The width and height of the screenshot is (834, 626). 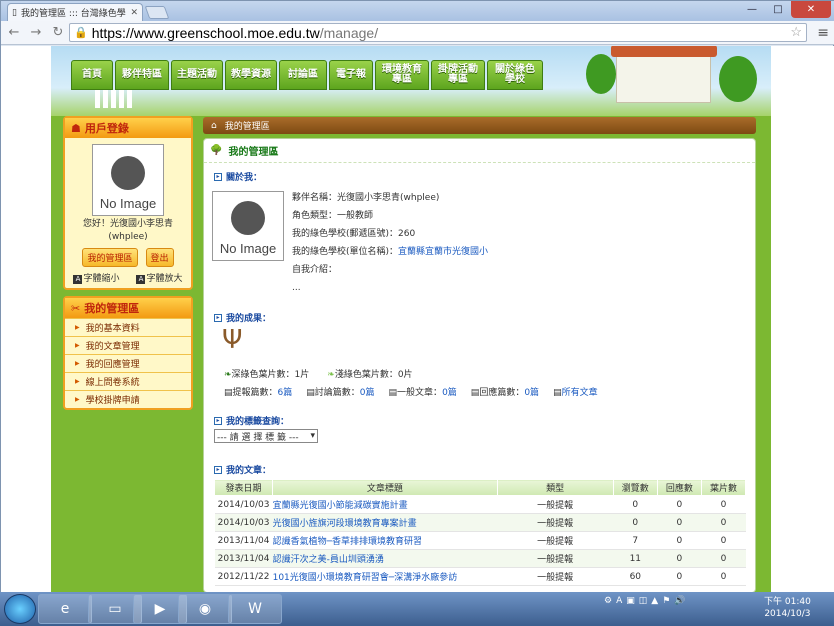 What do you see at coordinates (608, 601) in the screenshot?
I see `tray-icon: ⚙` at bounding box center [608, 601].